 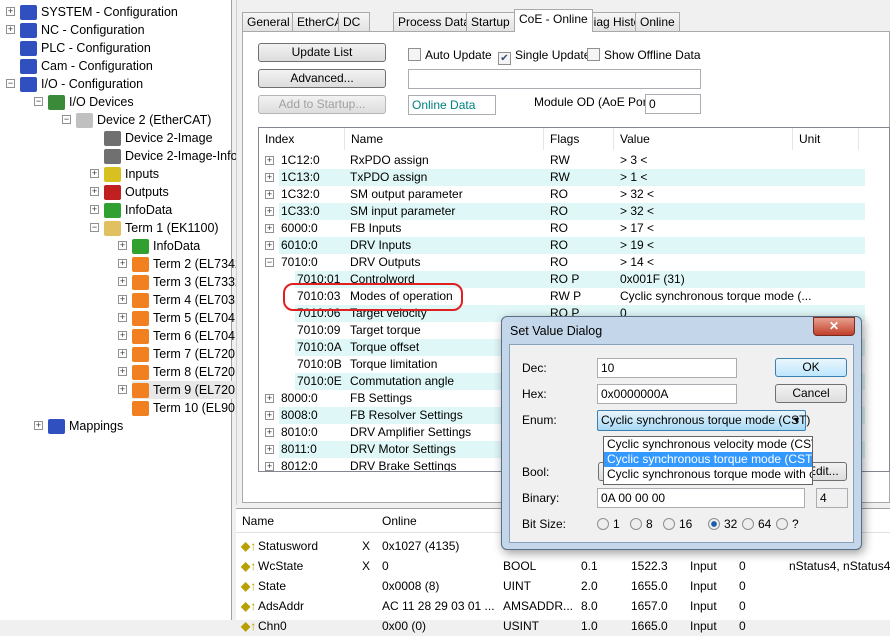 I want to click on tab-online: Online, so click(x=657, y=21).